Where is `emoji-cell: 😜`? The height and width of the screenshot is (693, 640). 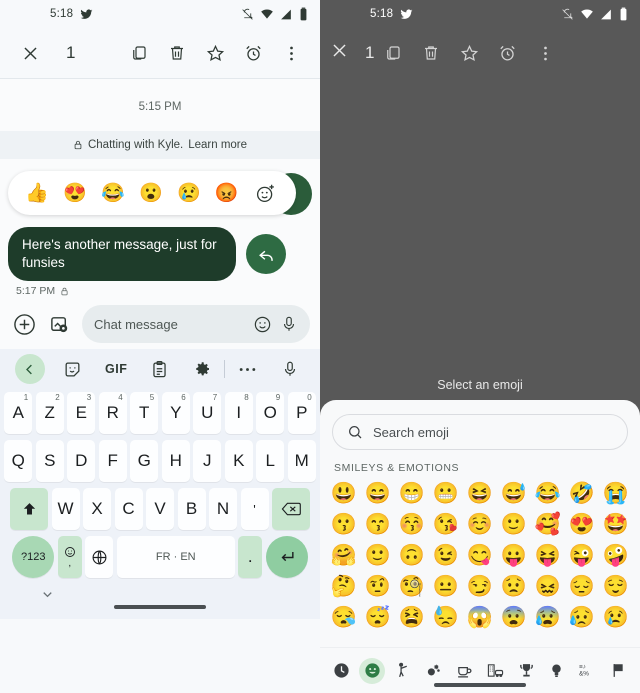
emoji-cell: 😜 is located at coordinates (582, 555).